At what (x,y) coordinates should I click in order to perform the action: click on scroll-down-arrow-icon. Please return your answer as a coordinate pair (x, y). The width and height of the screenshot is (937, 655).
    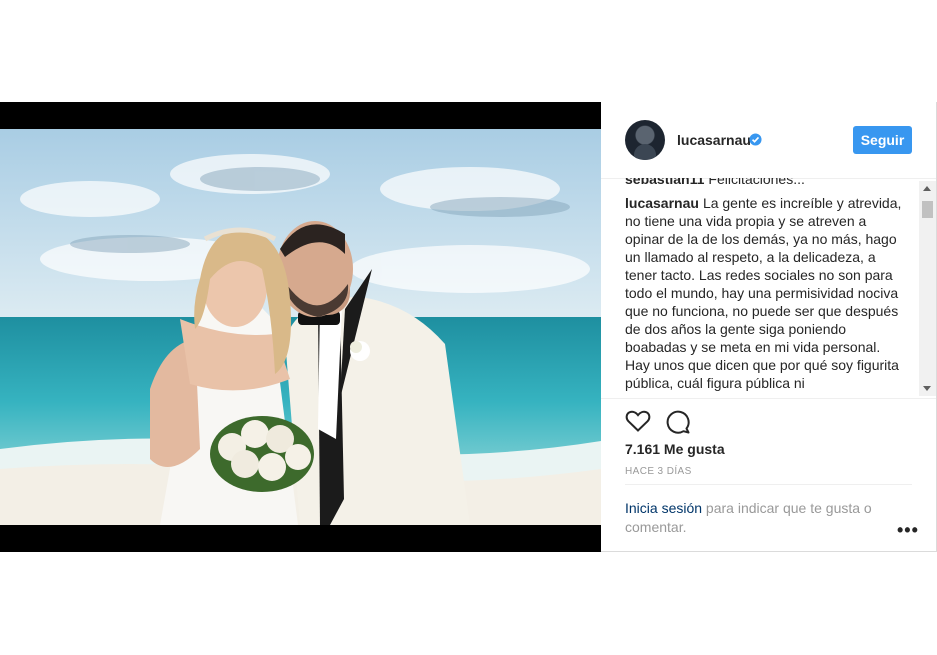
    Looking at the image, I should click on (927, 388).